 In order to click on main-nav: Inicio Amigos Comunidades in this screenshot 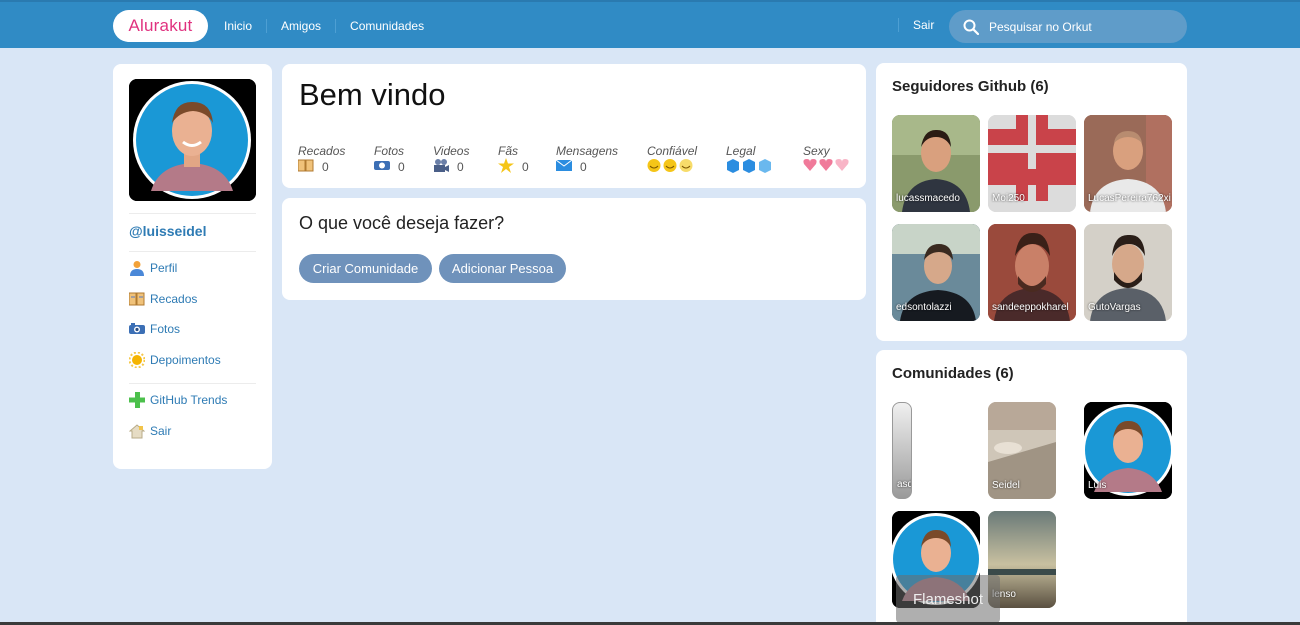, I will do `click(324, 26)`.